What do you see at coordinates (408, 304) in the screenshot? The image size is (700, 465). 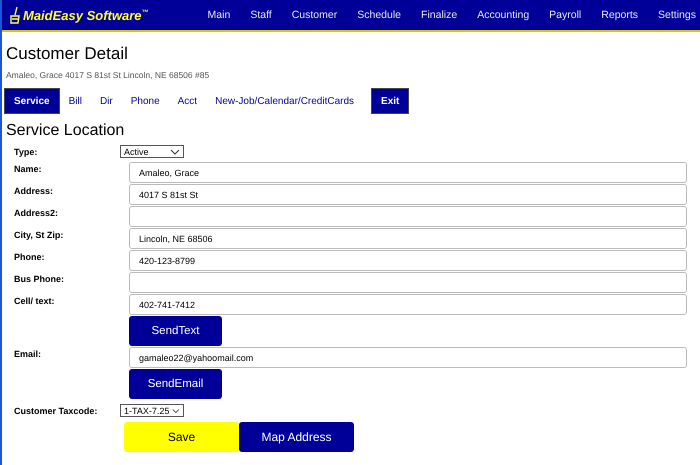 I see `input-field: 402-741-7412` at bounding box center [408, 304].